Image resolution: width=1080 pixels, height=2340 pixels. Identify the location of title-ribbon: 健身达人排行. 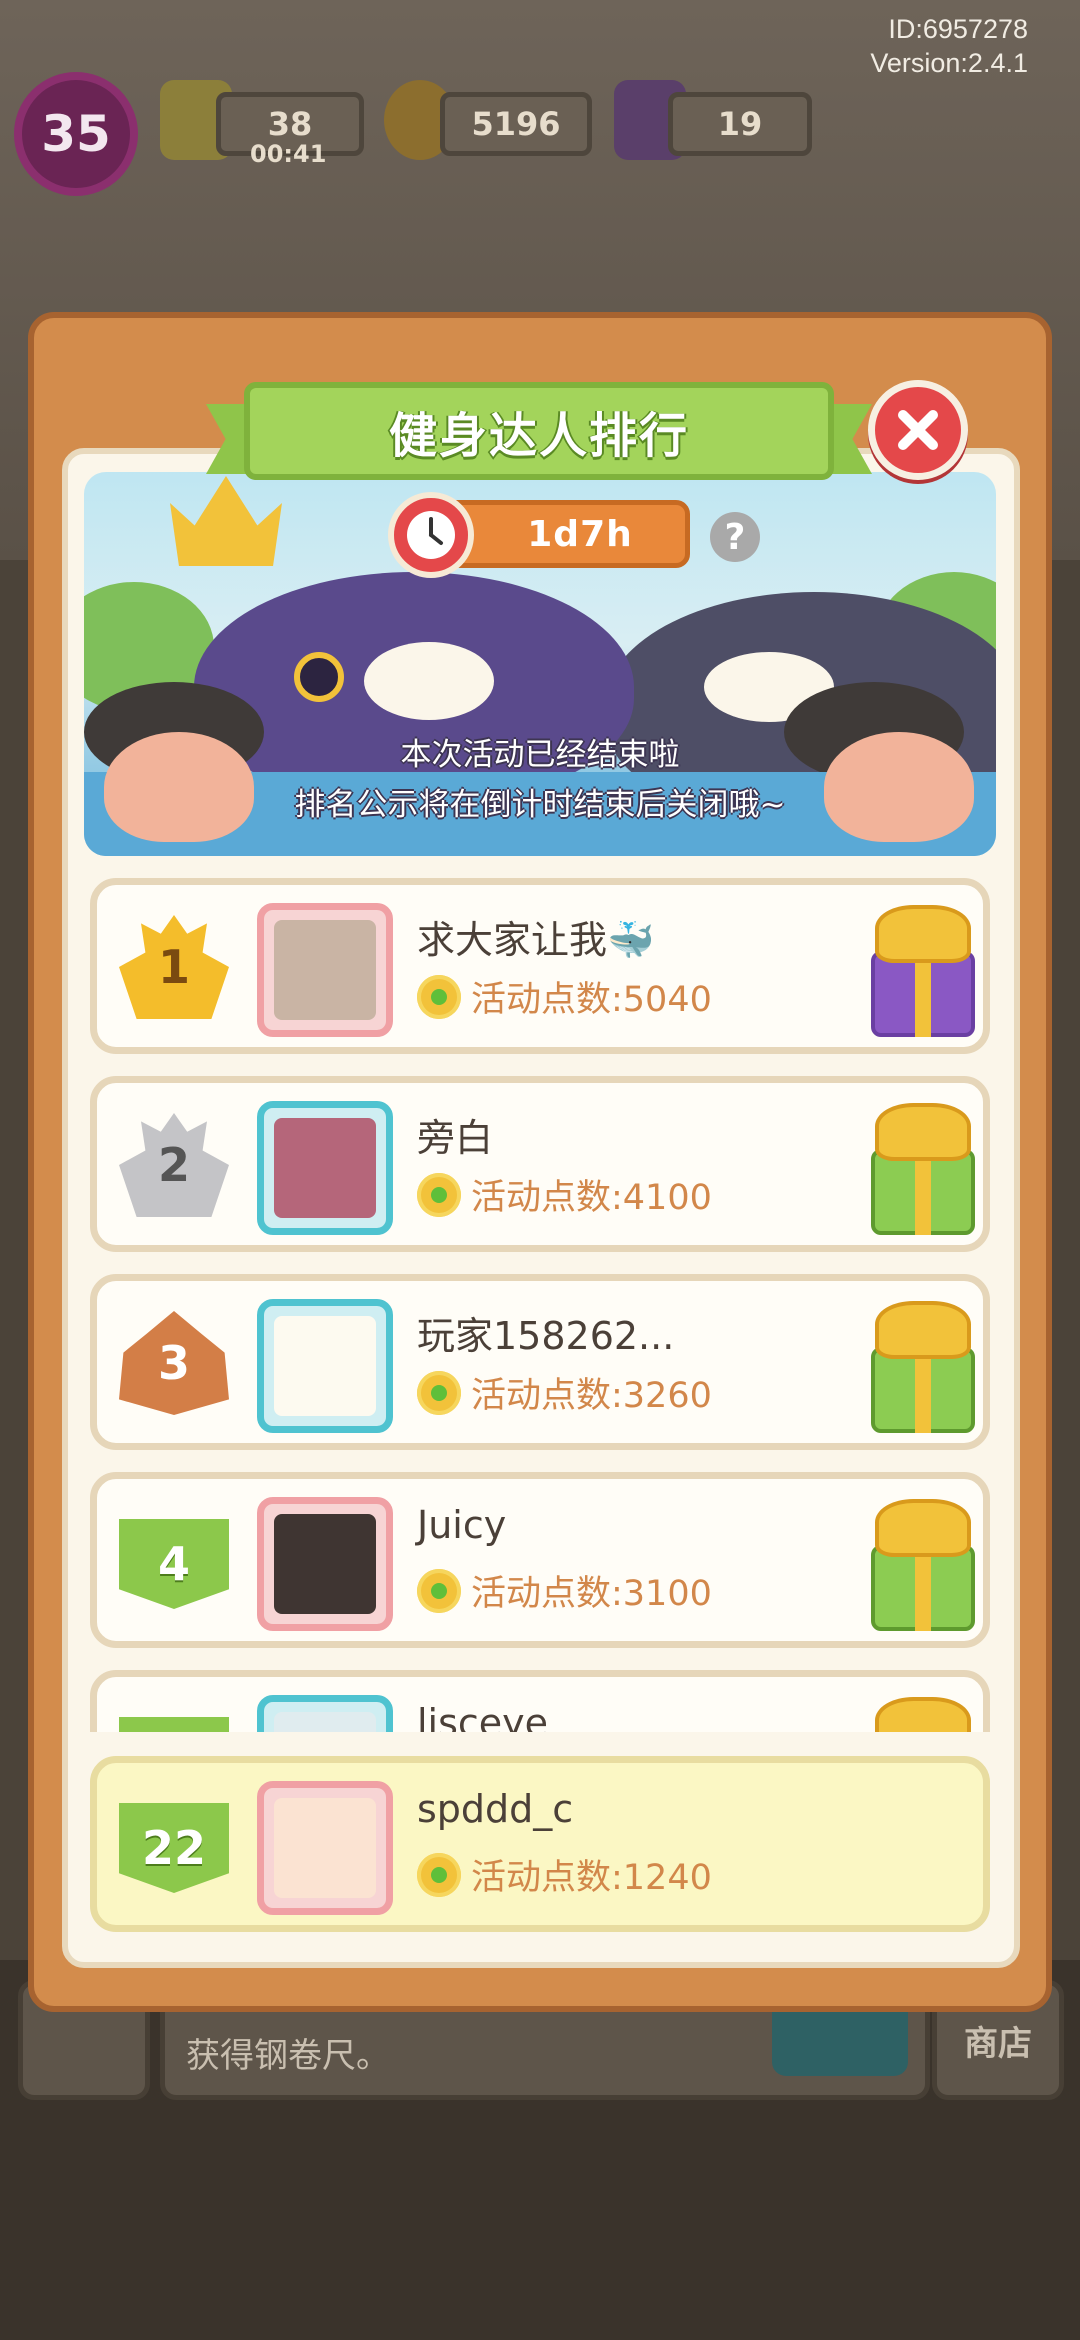
(539, 433).